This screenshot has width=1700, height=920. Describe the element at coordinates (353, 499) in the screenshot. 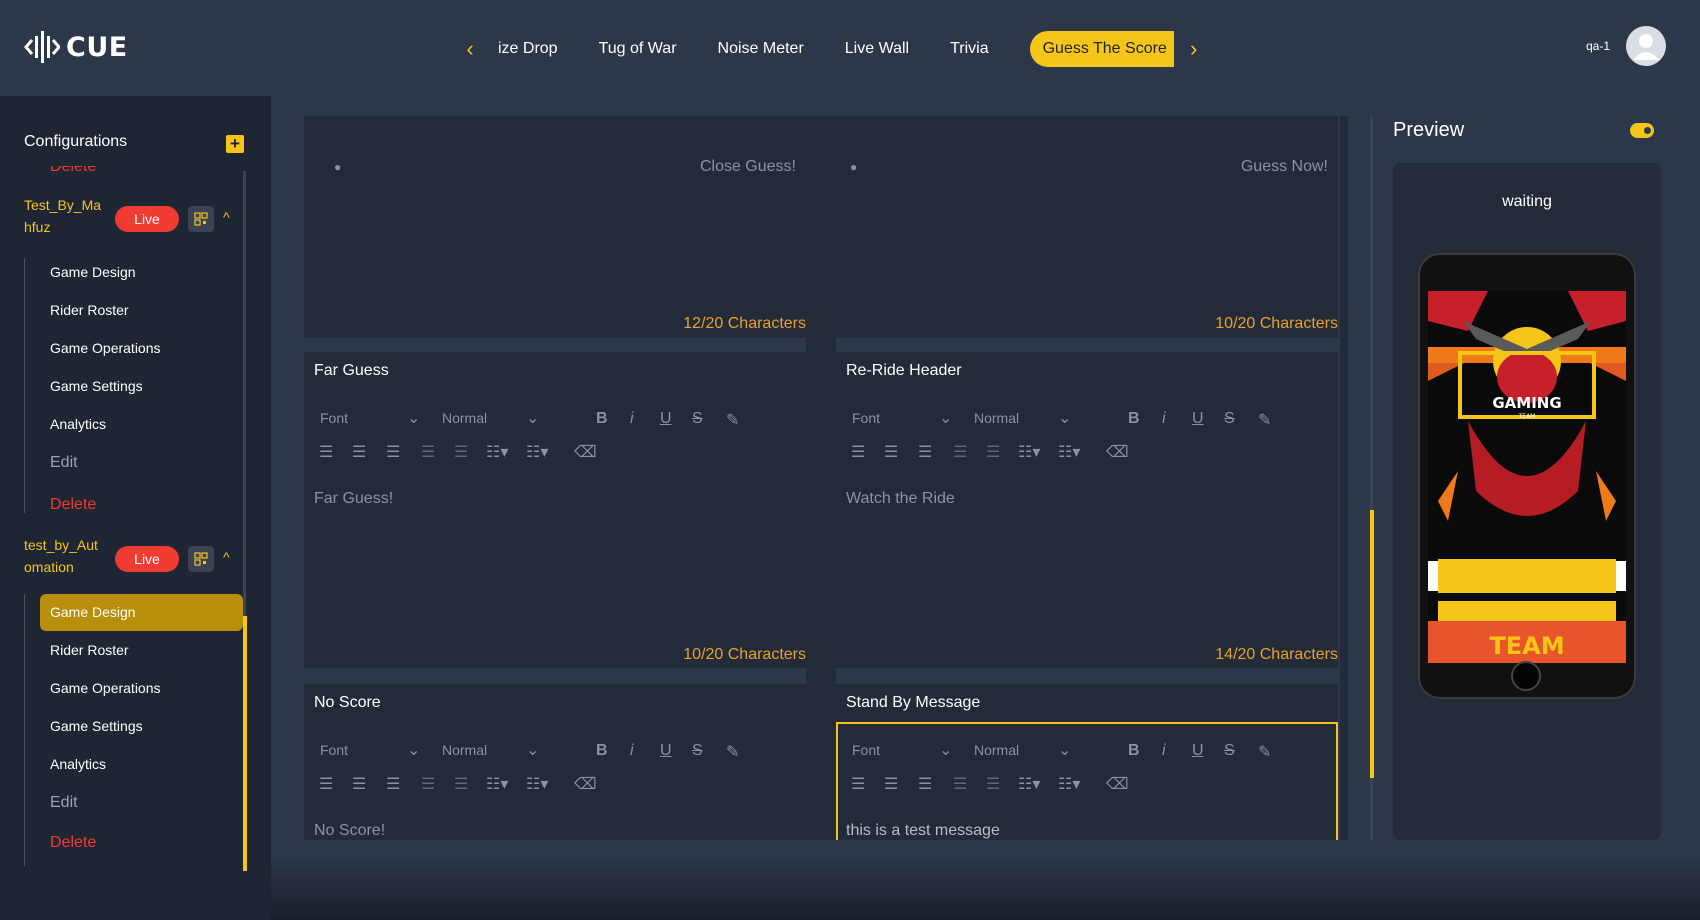

I see `editor-content: Far Guess!` at that location.